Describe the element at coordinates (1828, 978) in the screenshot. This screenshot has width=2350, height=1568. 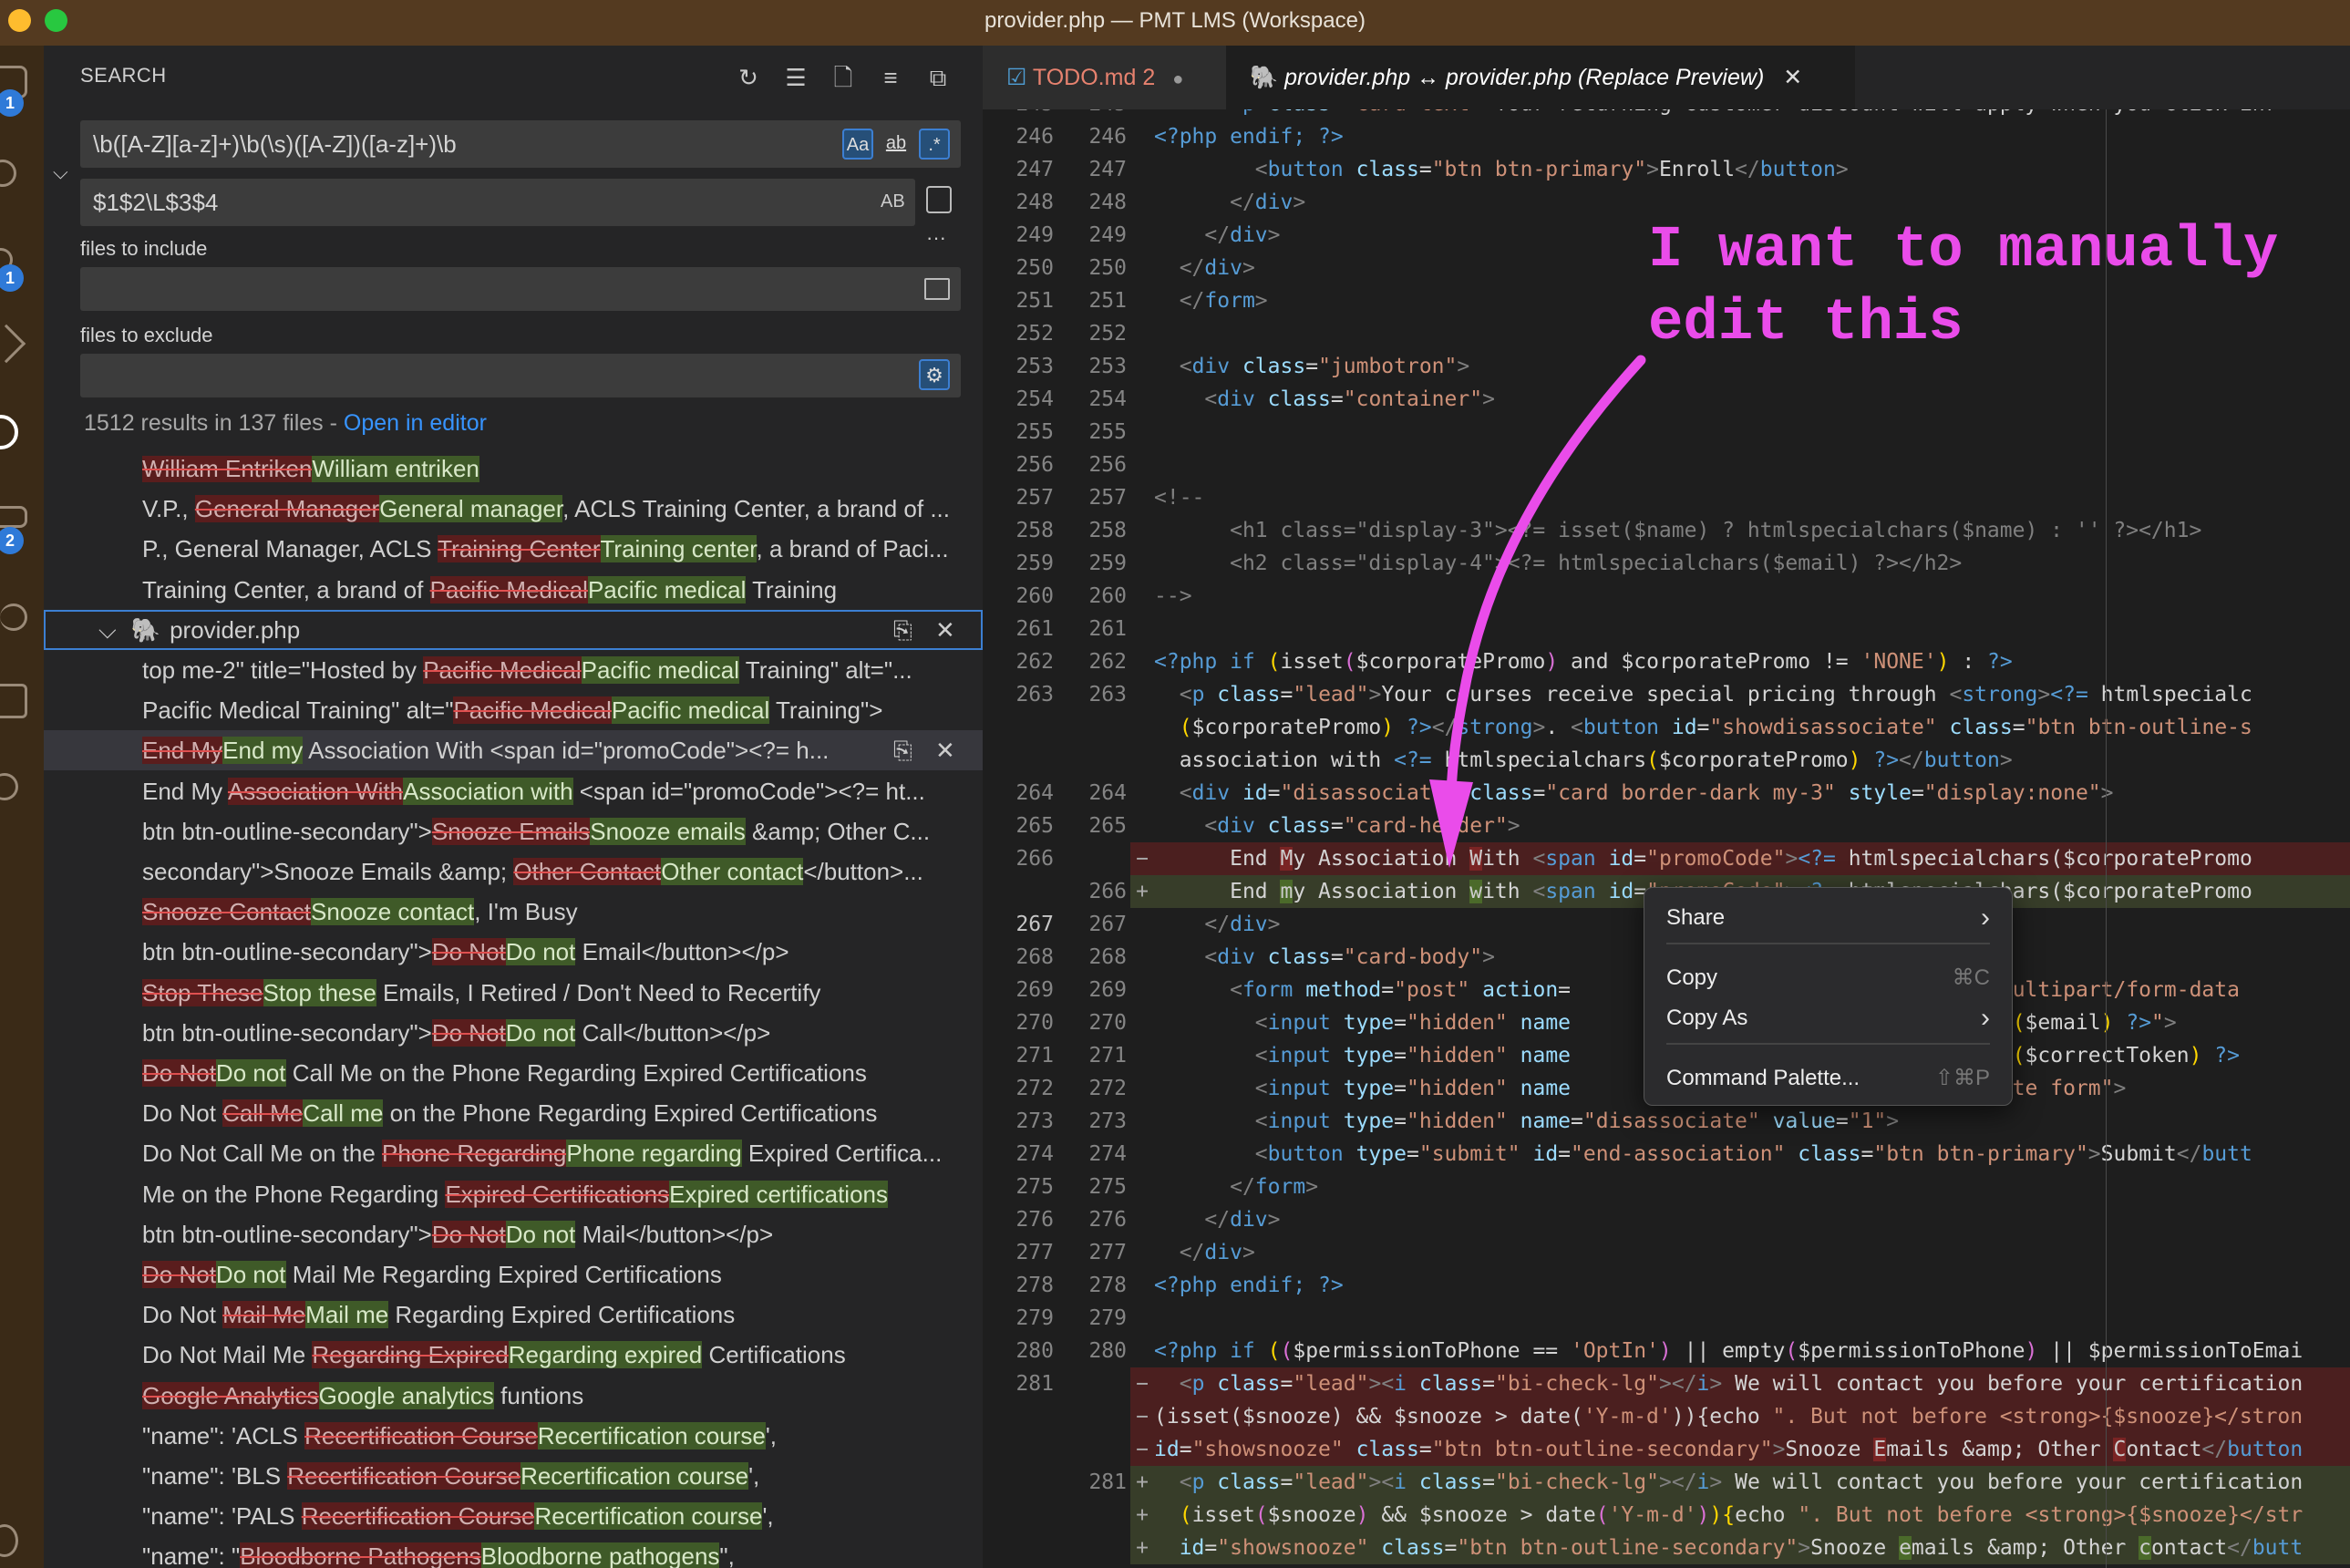
I see `menu-item-copy: Copy ⌘C` at that location.